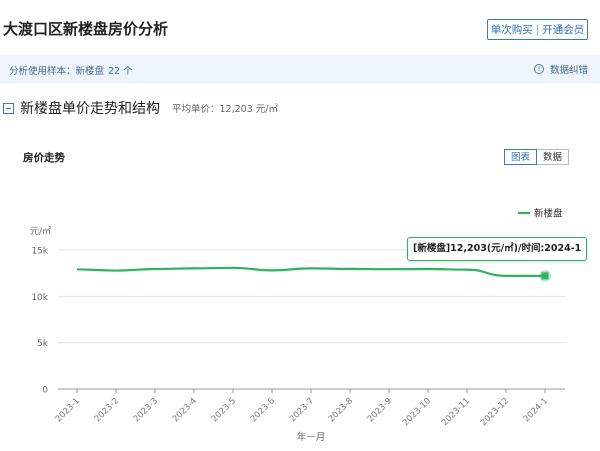 This screenshot has height=451, width=600. I want to click on x-tick-label: 2023-12, so click(495, 412).